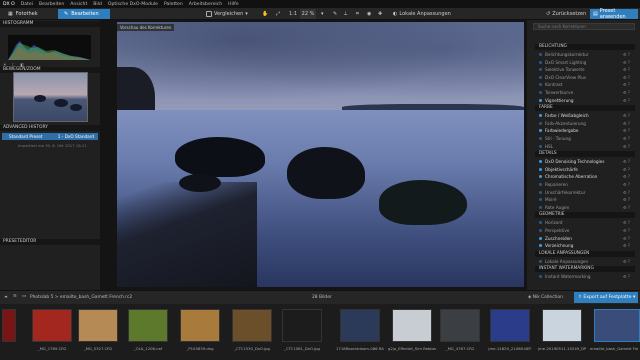 The height and width of the screenshot is (360, 640). Describe the element at coordinates (322, 14) in the screenshot. I see `zoom-dropdown: ▾` at that location.